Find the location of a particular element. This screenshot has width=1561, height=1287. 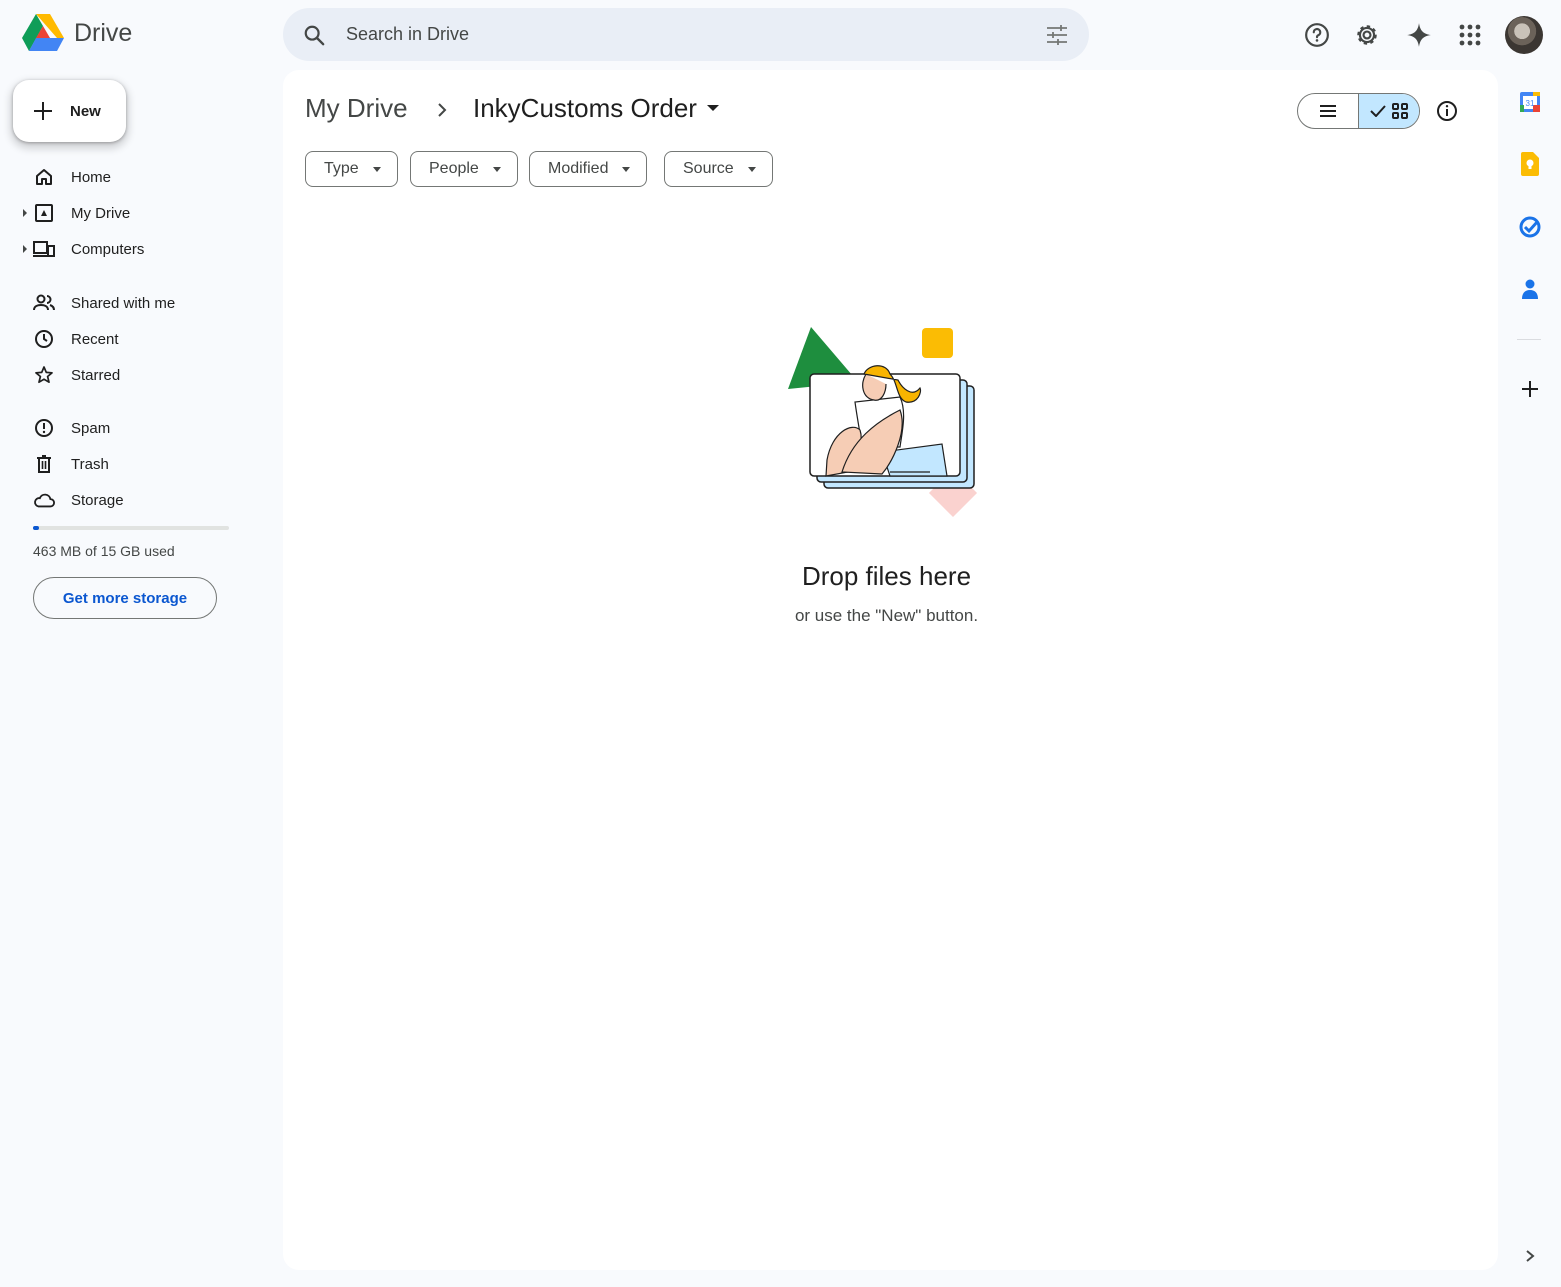

list-icon is located at coordinates (1328, 111).